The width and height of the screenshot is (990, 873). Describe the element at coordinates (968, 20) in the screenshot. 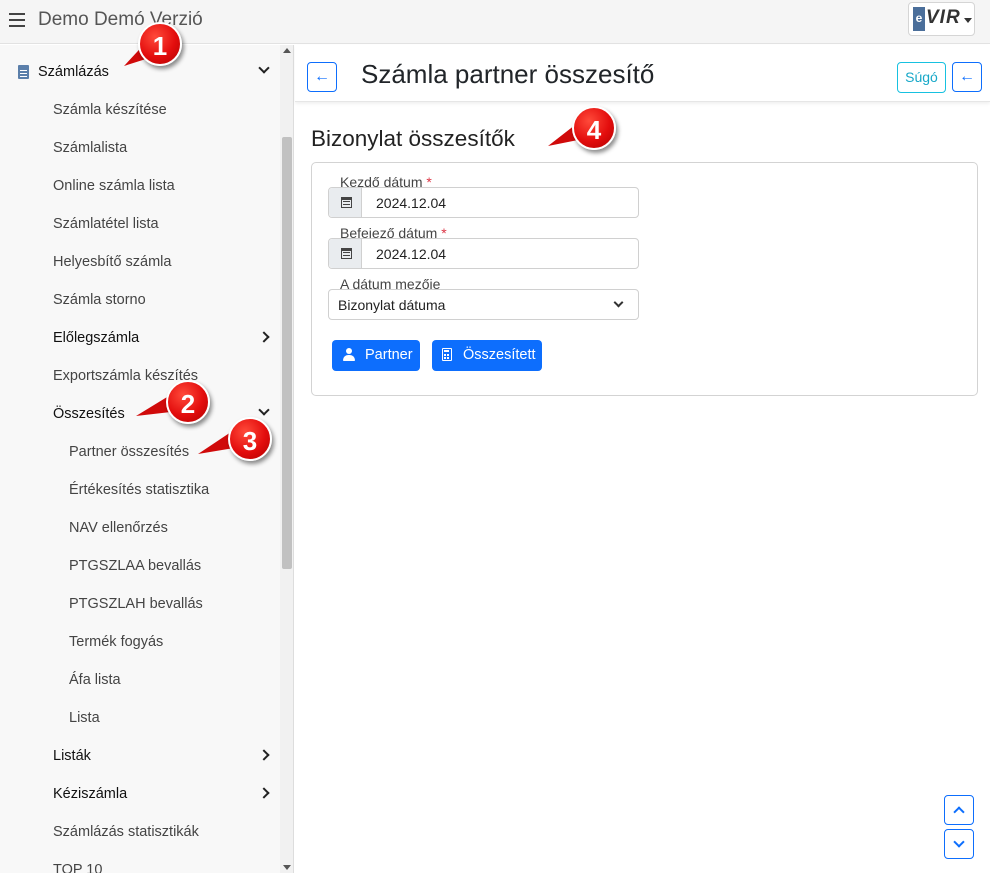

I see `caret-down-icon` at that location.